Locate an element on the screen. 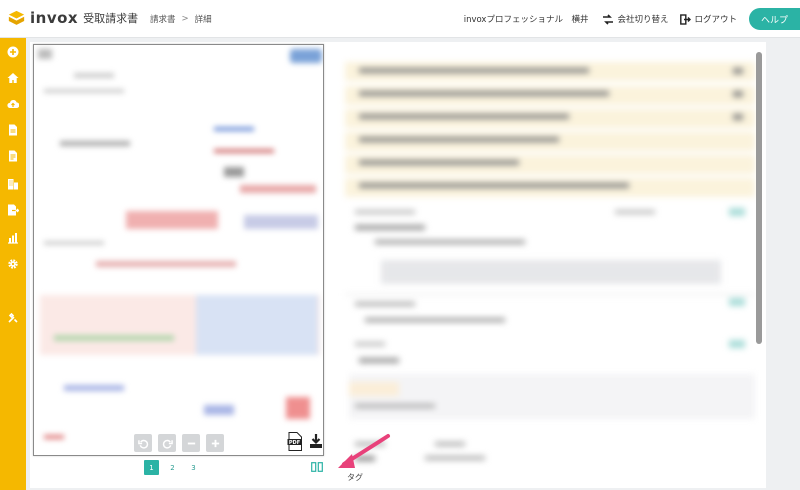 The height and width of the screenshot is (490, 800). export-icon is located at coordinates (13, 210).